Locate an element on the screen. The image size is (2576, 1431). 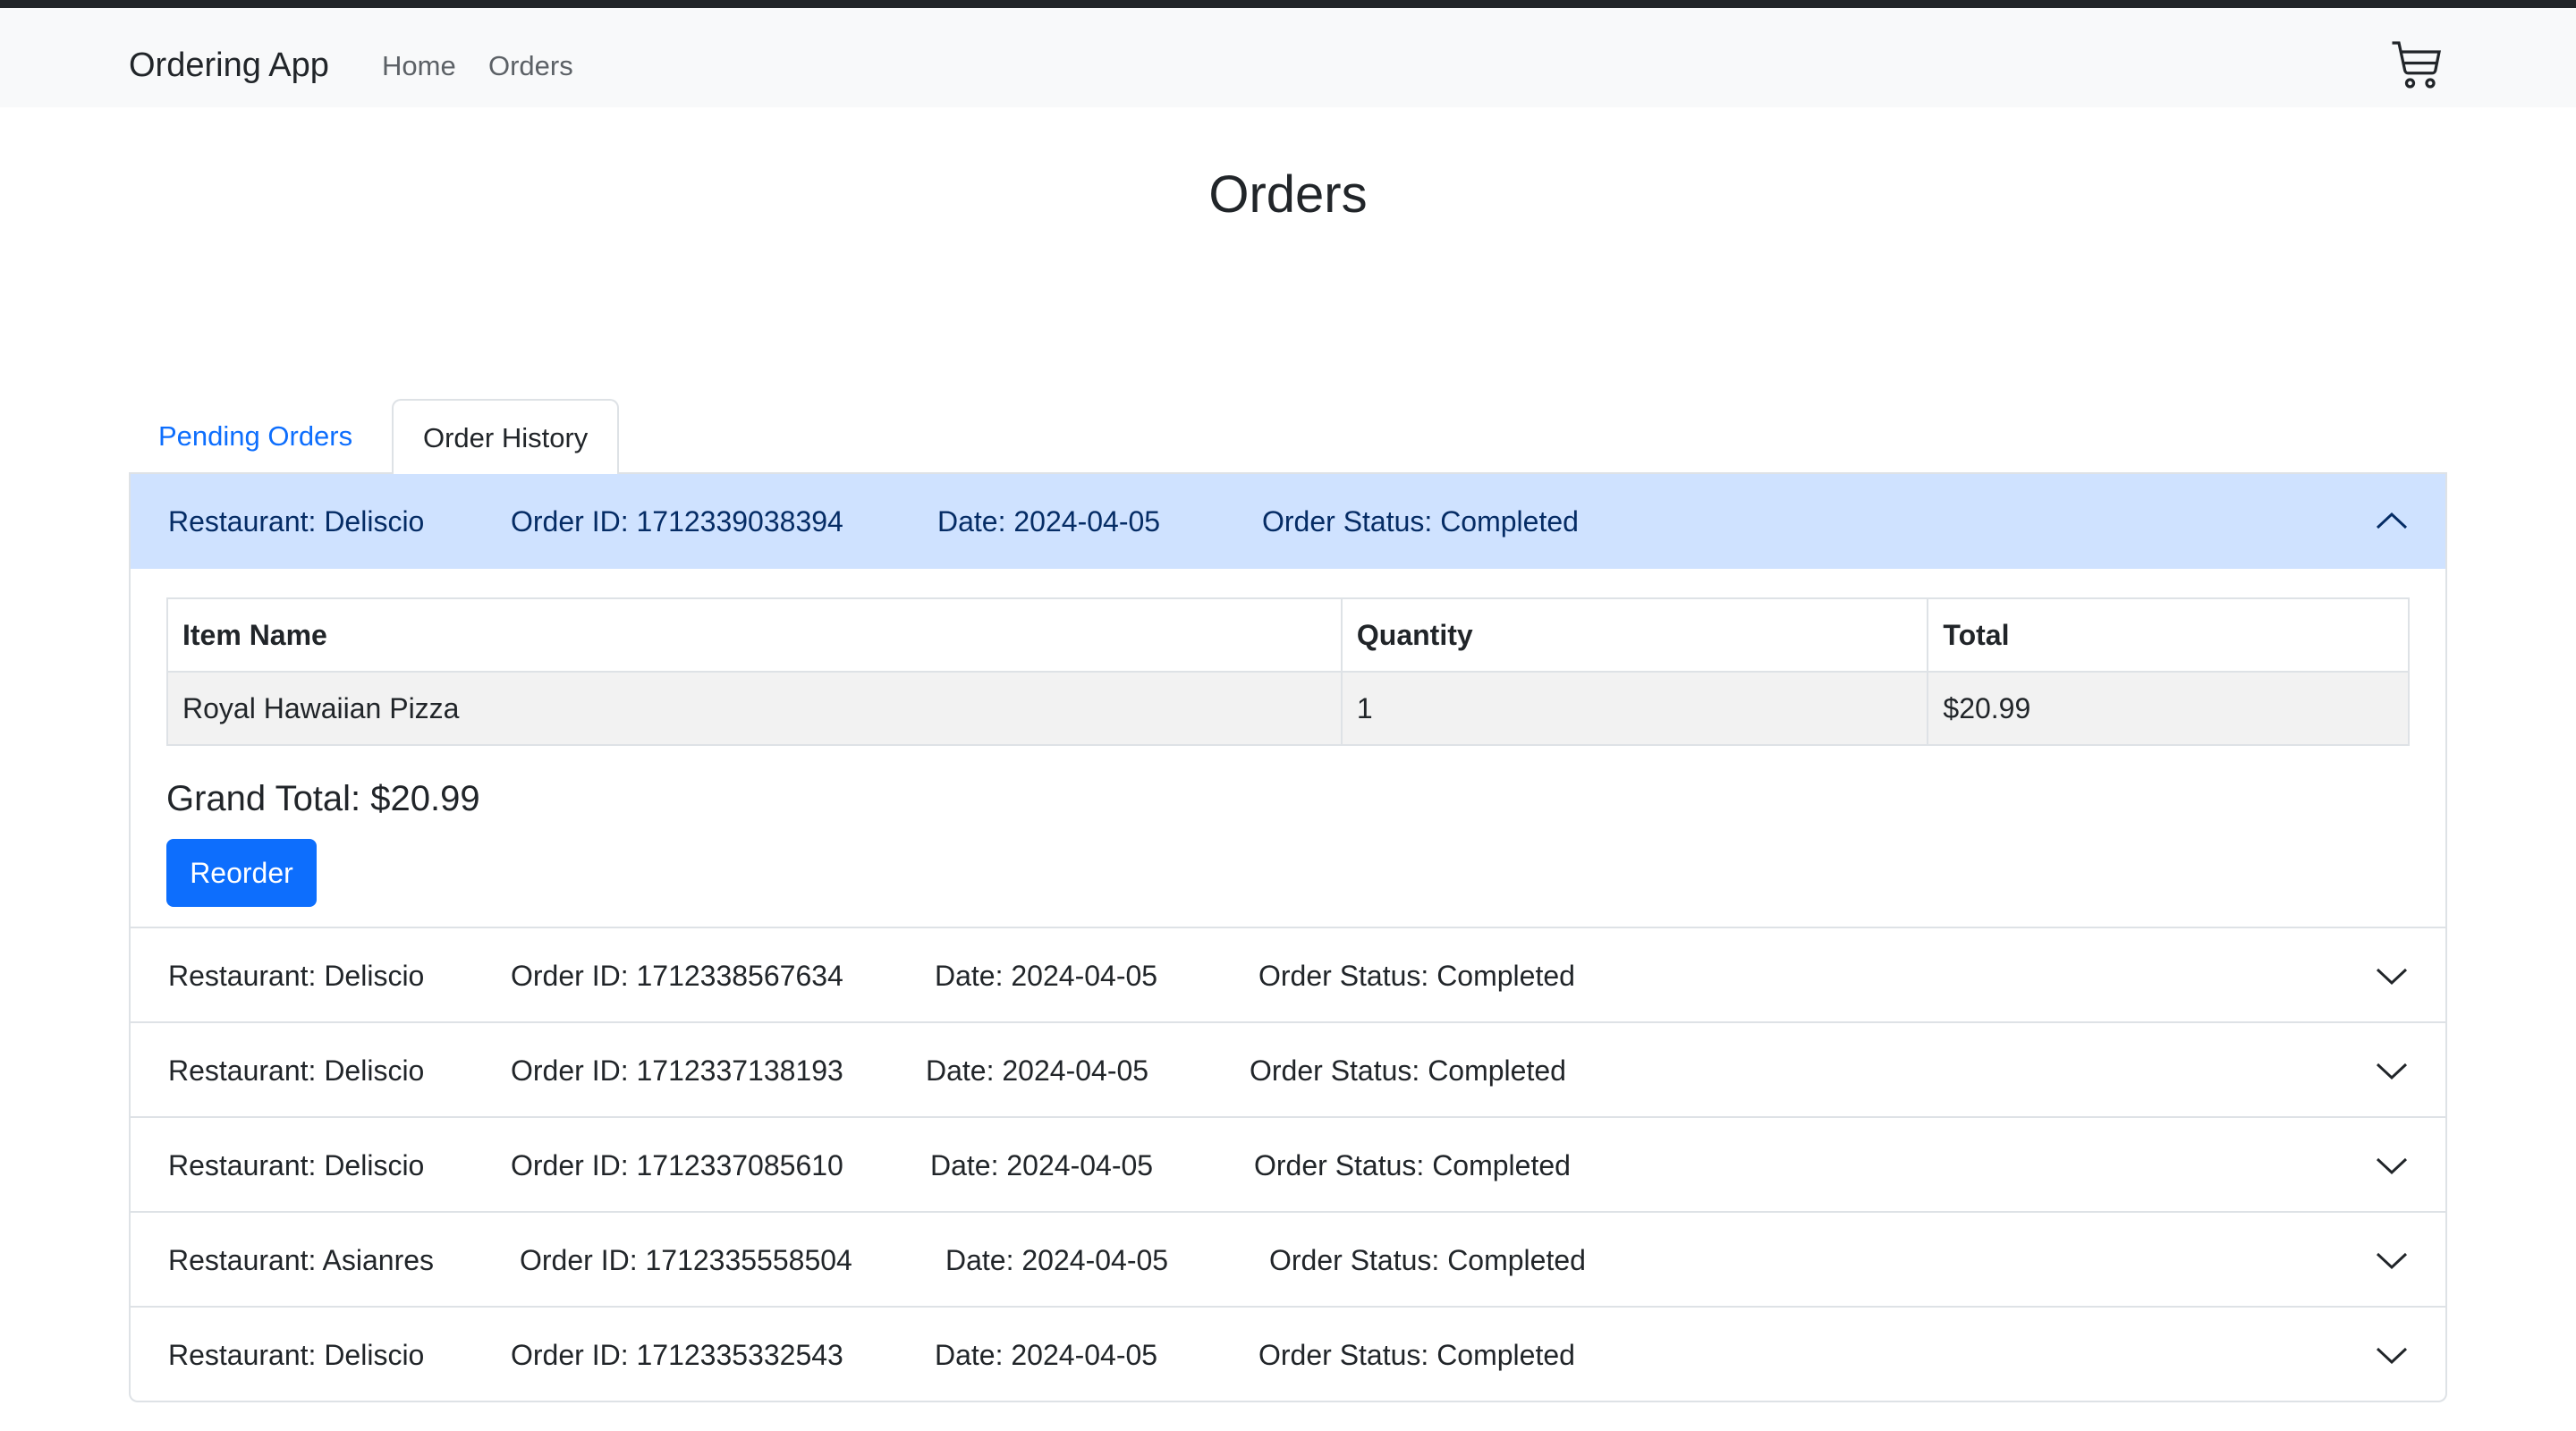
column-header-total: Total is located at coordinates (2168, 635).